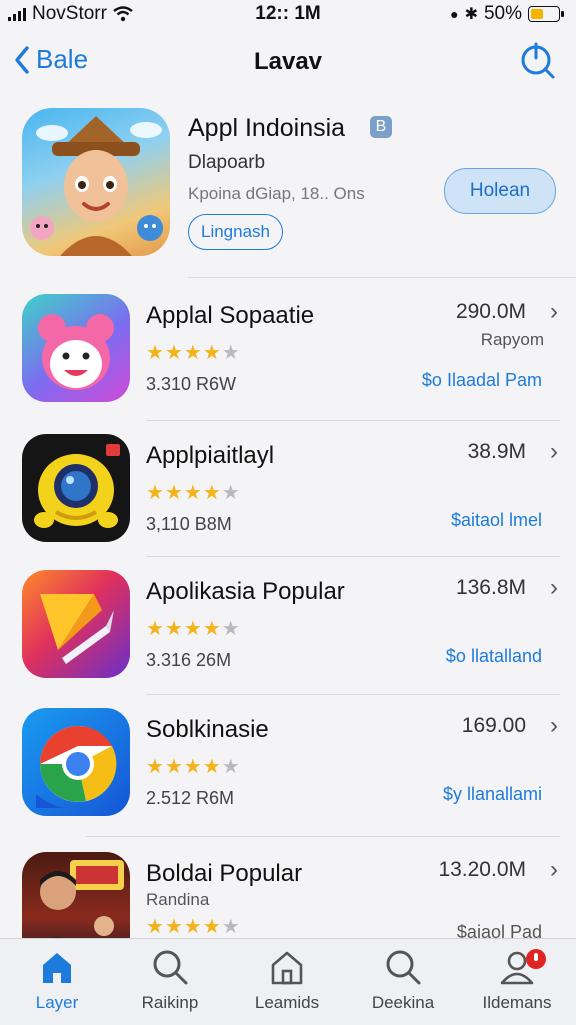 The image size is (576, 1025). Describe the element at coordinates (76, 766) in the screenshot. I see `browser-icon` at that location.